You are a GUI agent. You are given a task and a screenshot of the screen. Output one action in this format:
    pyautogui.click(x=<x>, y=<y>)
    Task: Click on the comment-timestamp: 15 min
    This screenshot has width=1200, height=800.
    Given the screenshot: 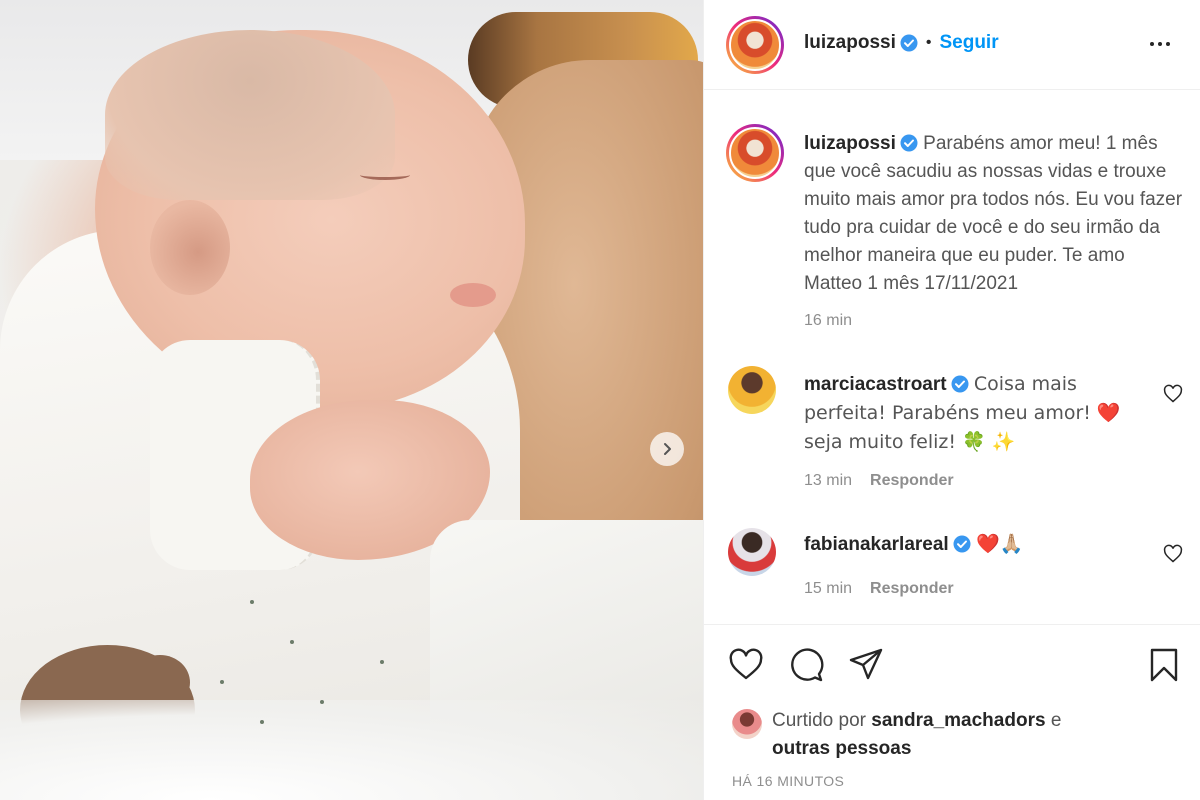 What is the action you would take?
    pyautogui.click(x=828, y=589)
    